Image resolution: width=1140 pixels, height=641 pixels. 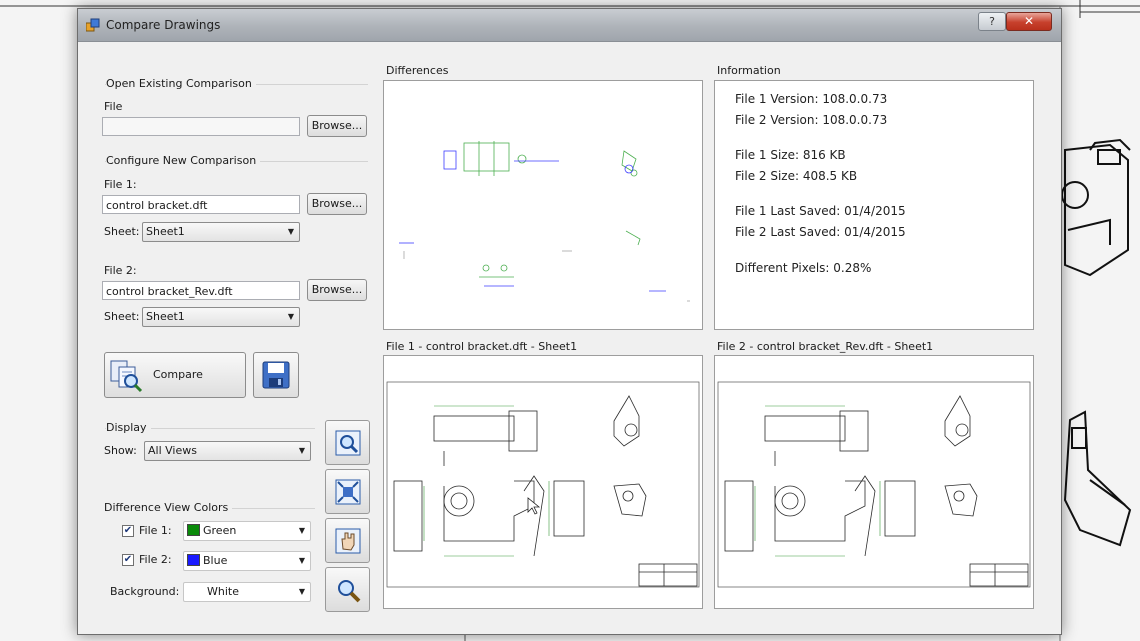 What do you see at coordinates (128, 560) in the screenshot?
I see `file2-color-checkbox: ✔` at bounding box center [128, 560].